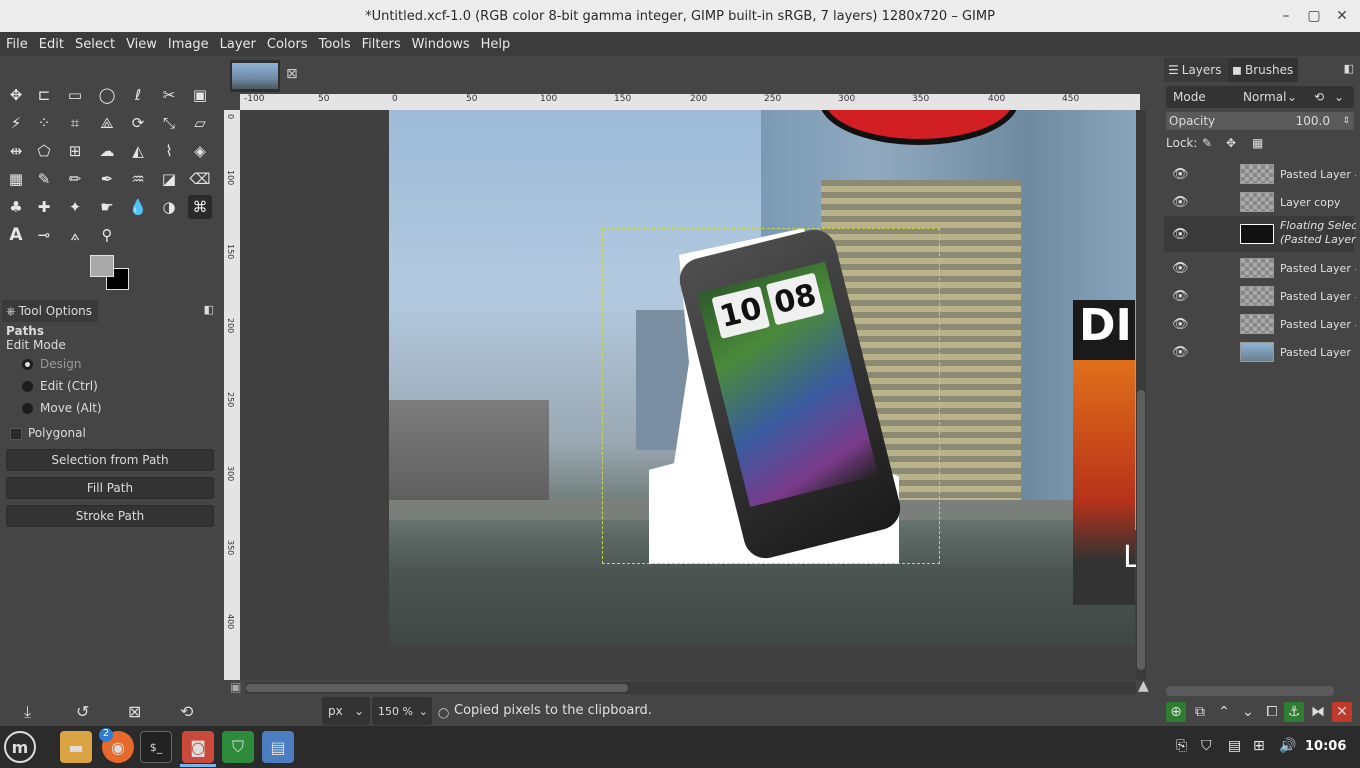 The image size is (1360, 768). What do you see at coordinates (107, 95) in the screenshot?
I see `ellipse-select-icon: ◯` at bounding box center [107, 95].